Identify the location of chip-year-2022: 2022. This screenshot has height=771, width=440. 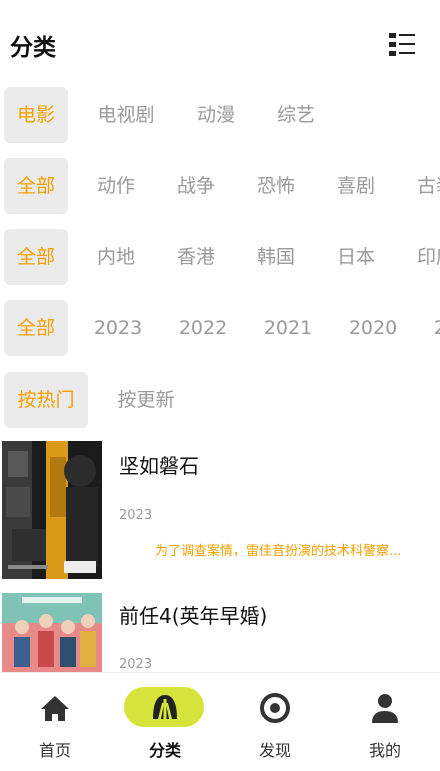
(203, 328).